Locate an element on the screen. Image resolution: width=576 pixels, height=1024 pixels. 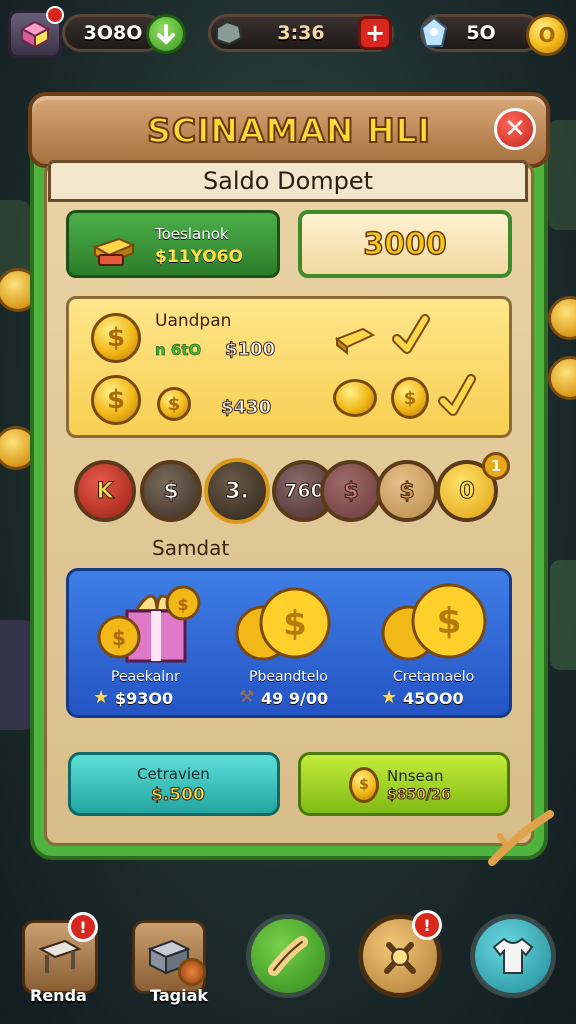
teal-button-label: Cetravien is located at coordinates (173, 774).